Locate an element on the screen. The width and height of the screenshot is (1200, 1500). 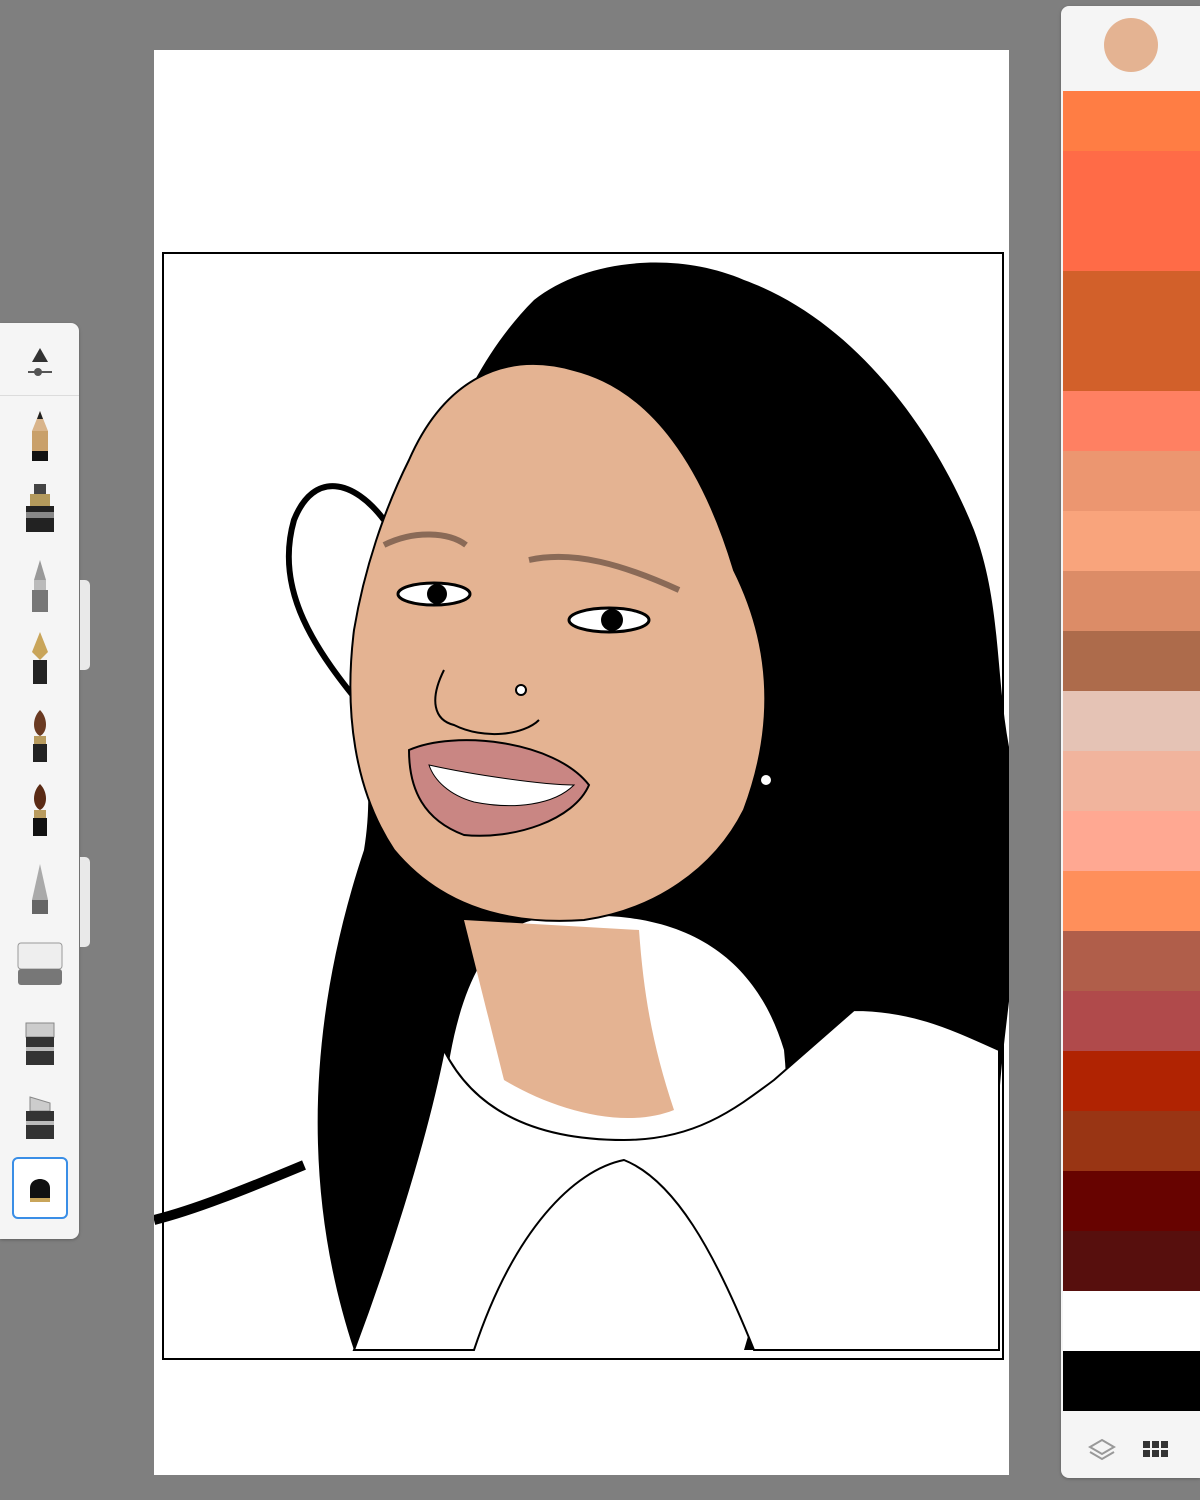
ink-brush-icon is located at coordinates (40, 810).